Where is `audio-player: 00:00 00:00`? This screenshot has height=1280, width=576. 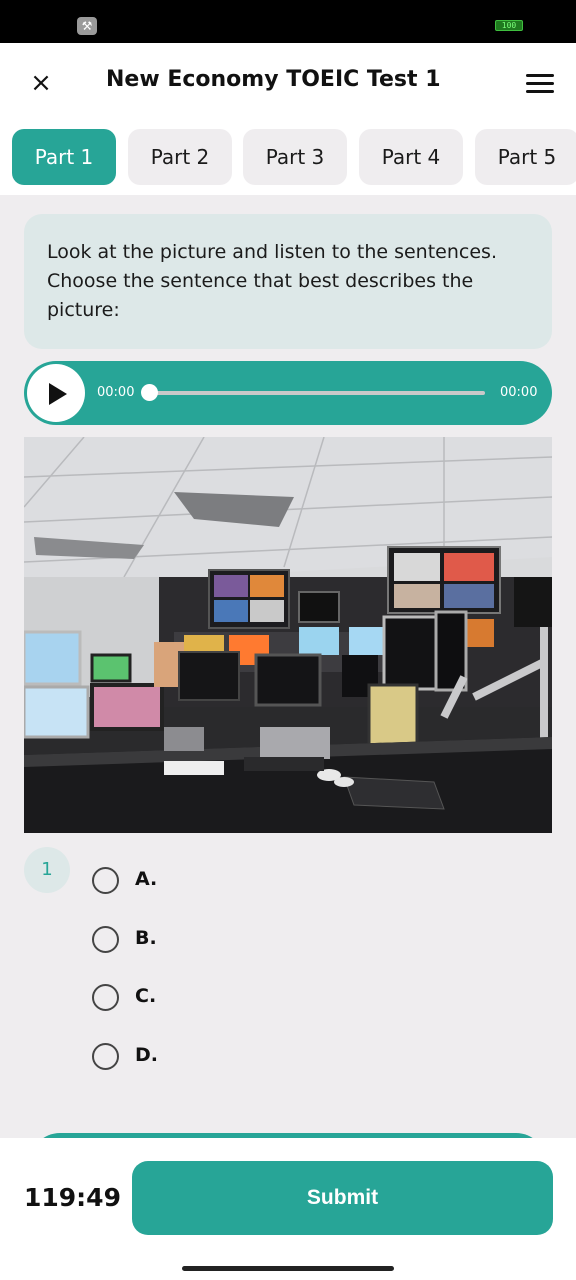
audio-player: 00:00 00:00 is located at coordinates (288, 393).